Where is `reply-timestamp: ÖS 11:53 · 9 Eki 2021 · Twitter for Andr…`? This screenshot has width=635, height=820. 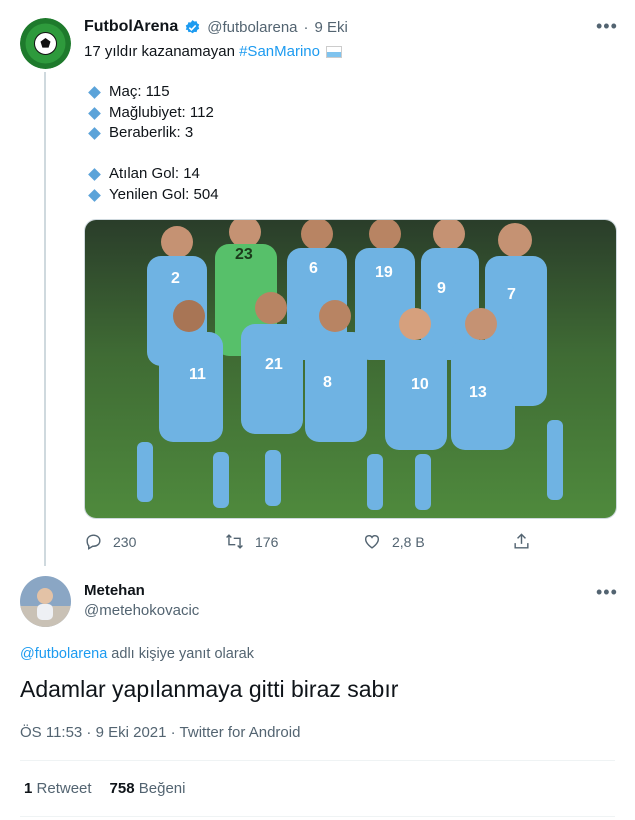
reply-timestamp: ÖS 11:53 · 9 Eki 2021 · Twitter for Andr… is located at coordinates (160, 732).